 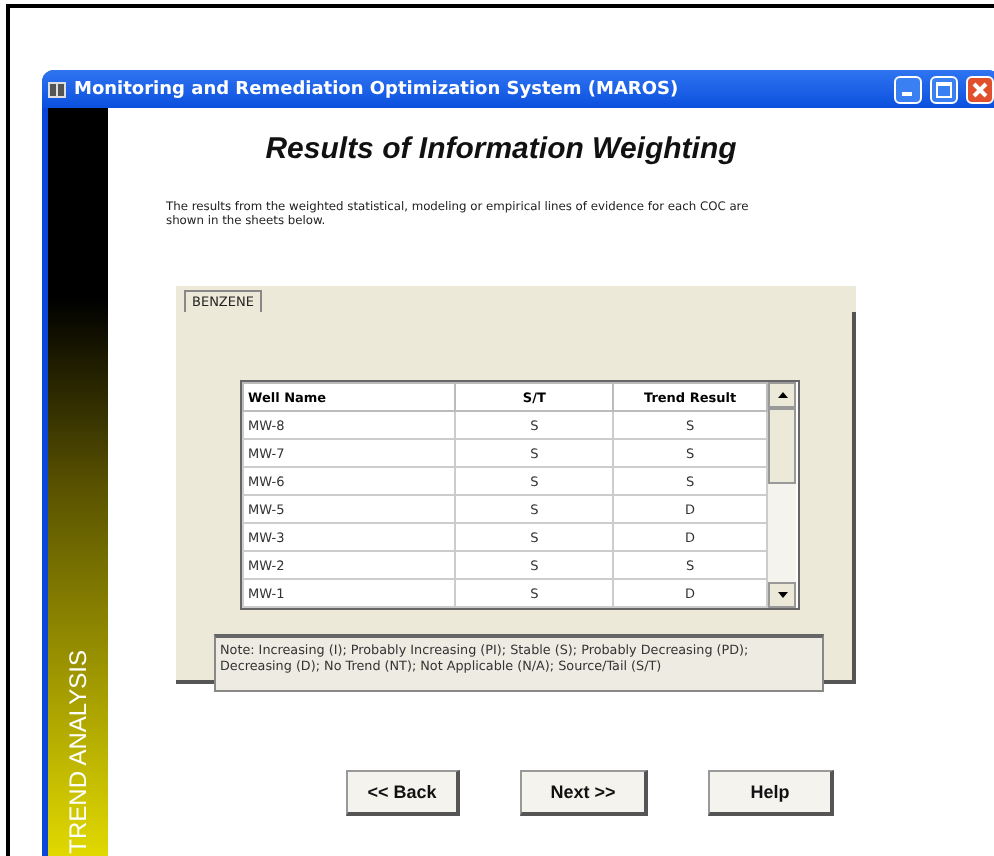 What do you see at coordinates (584, 793) in the screenshot?
I see `next-button: Next >>` at bounding box center [584, 793].